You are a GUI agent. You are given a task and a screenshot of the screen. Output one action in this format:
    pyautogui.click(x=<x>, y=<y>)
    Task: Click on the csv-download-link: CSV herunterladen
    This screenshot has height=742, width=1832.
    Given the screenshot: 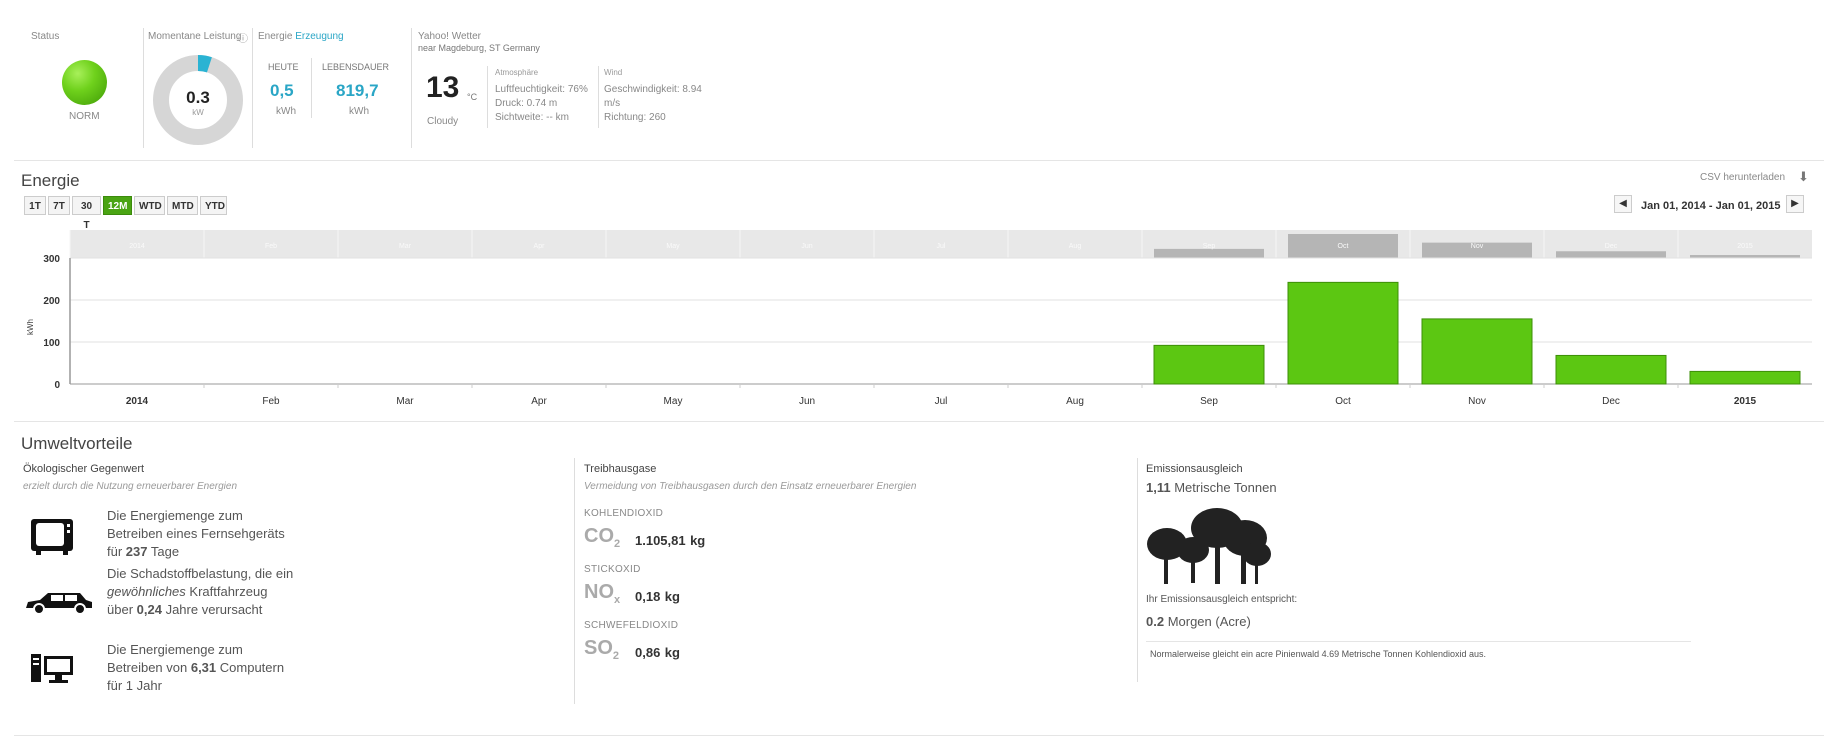 What is the action you would take?
    pyautogui.click(x=1742, y=177)
    